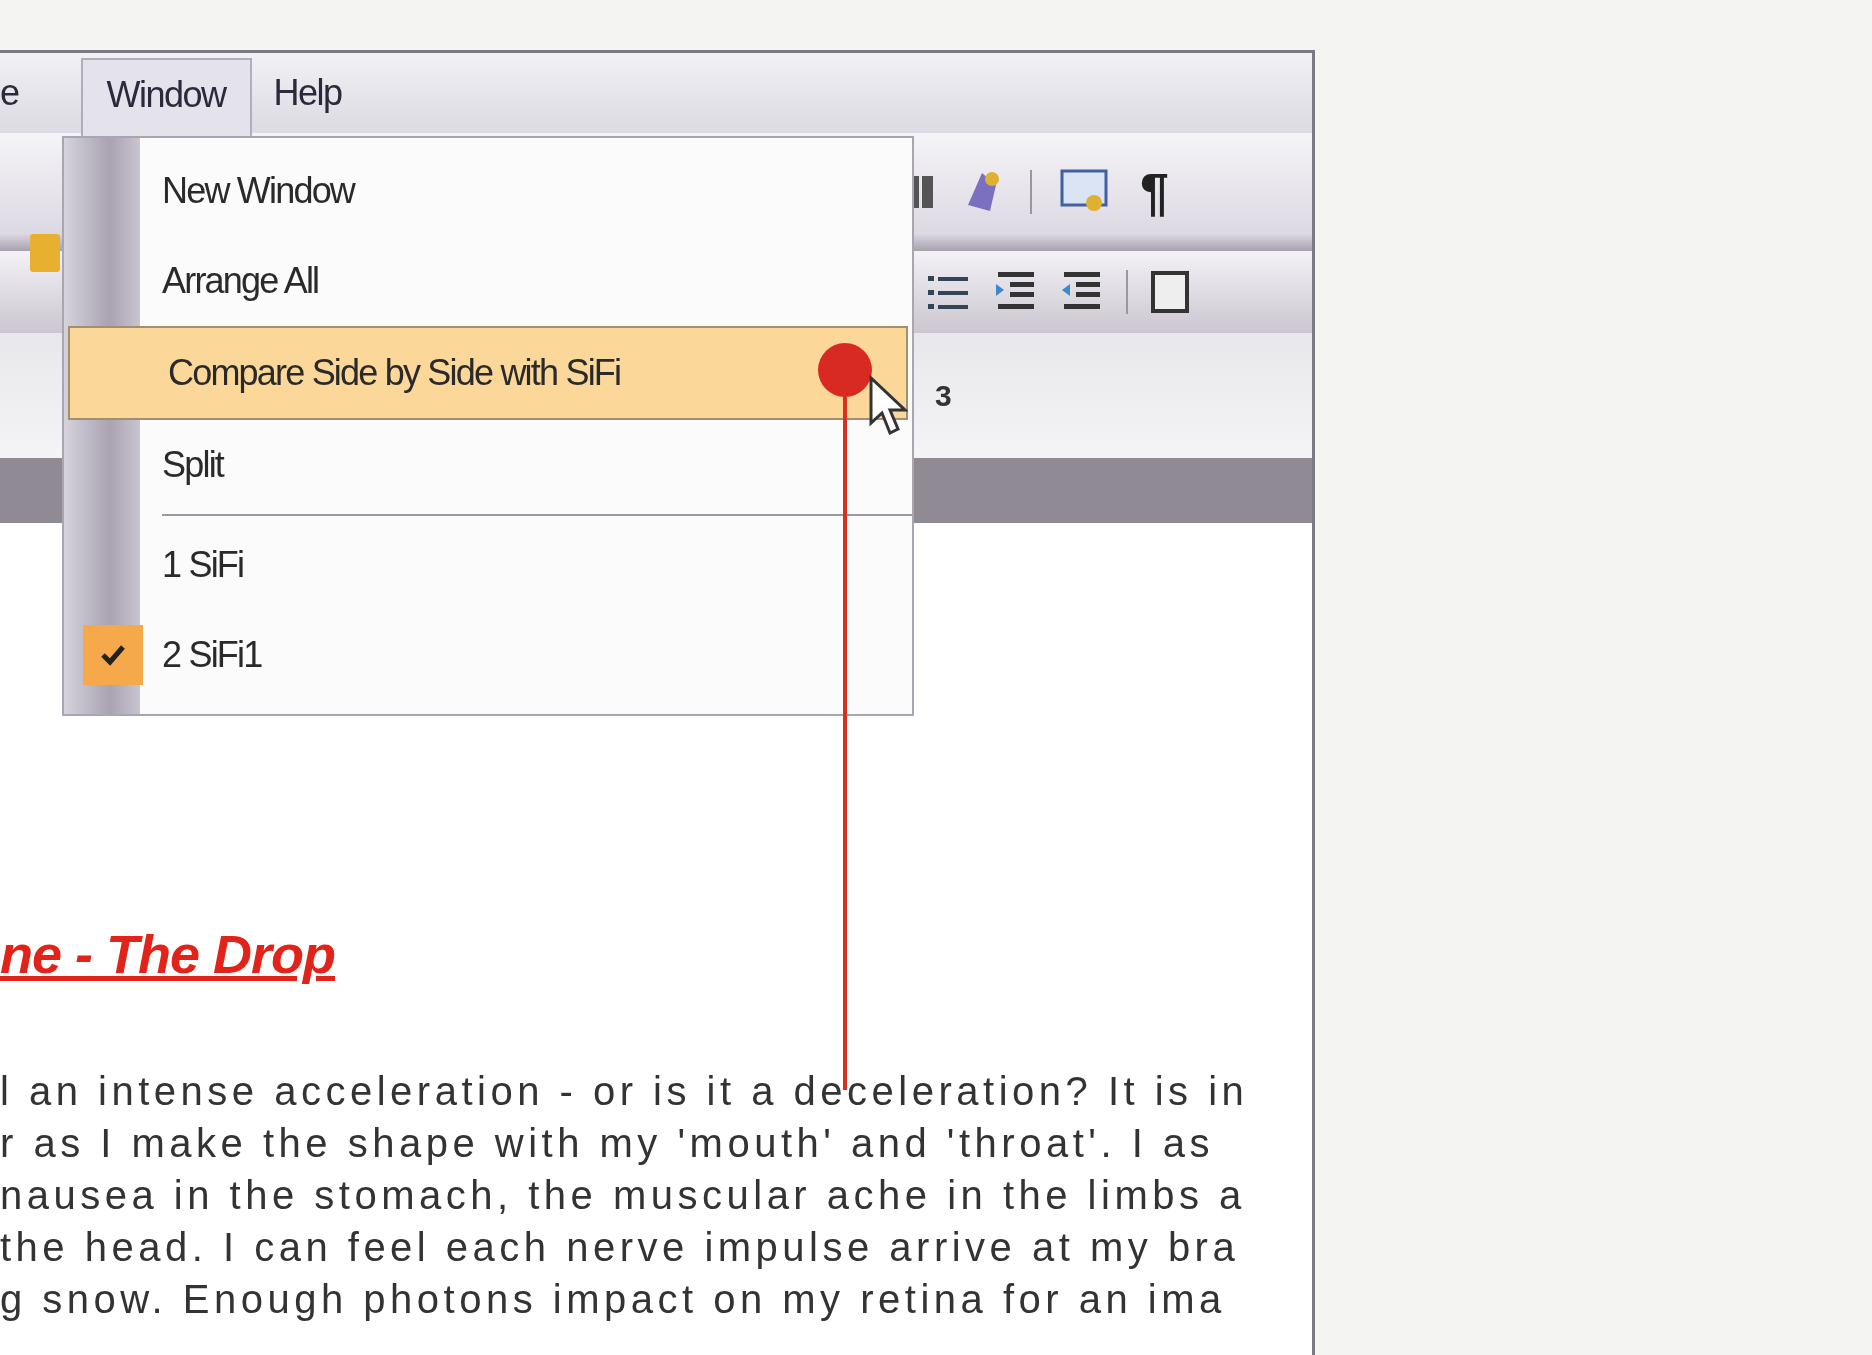  Describe the element at coordinates (623, 1195) in the screenshot. I see `body-text-line: nausea in the stomach, the muscular ache in the limbs a` at that location.